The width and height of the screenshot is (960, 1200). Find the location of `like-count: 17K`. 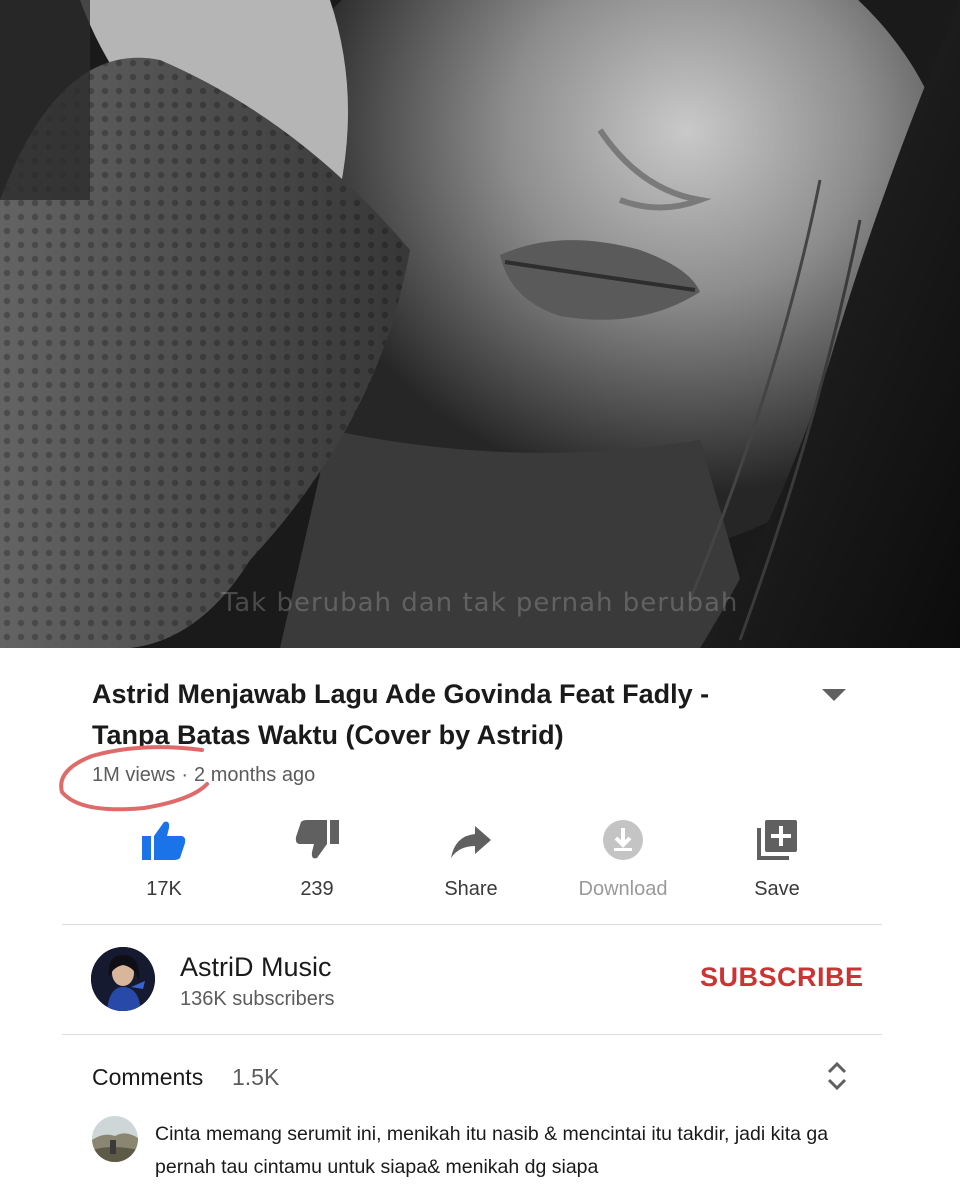

like-count: 17K is located at coordinates (164, 889).